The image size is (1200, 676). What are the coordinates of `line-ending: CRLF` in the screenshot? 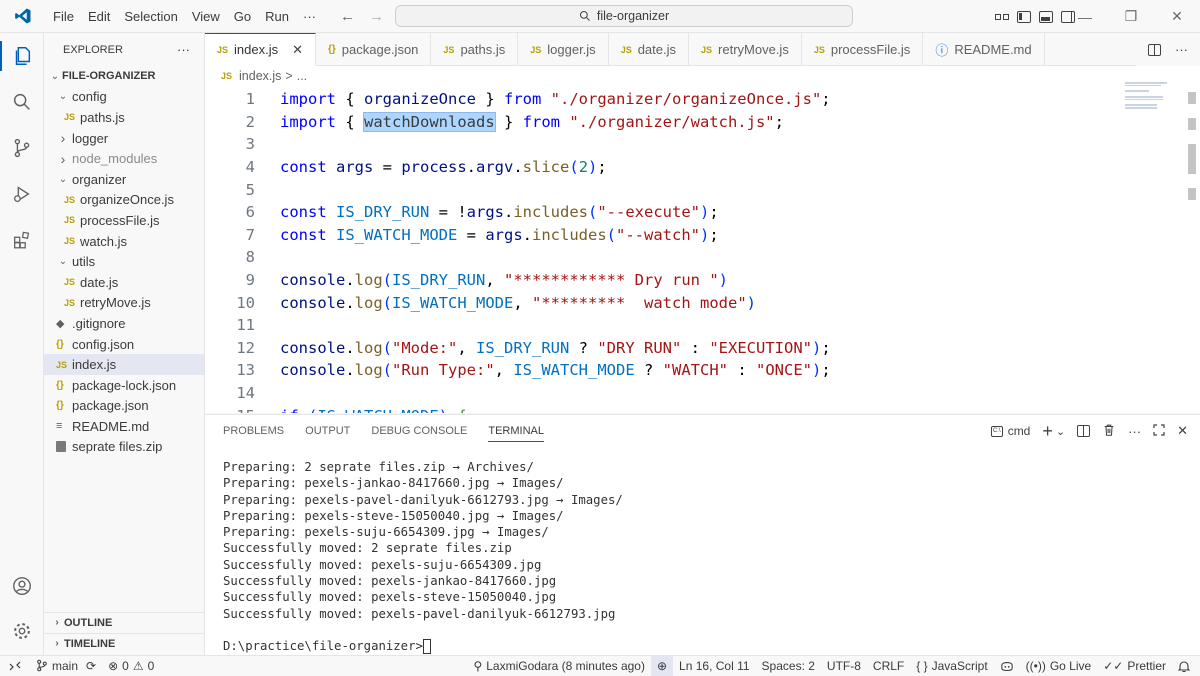 It's located at (888, 666).